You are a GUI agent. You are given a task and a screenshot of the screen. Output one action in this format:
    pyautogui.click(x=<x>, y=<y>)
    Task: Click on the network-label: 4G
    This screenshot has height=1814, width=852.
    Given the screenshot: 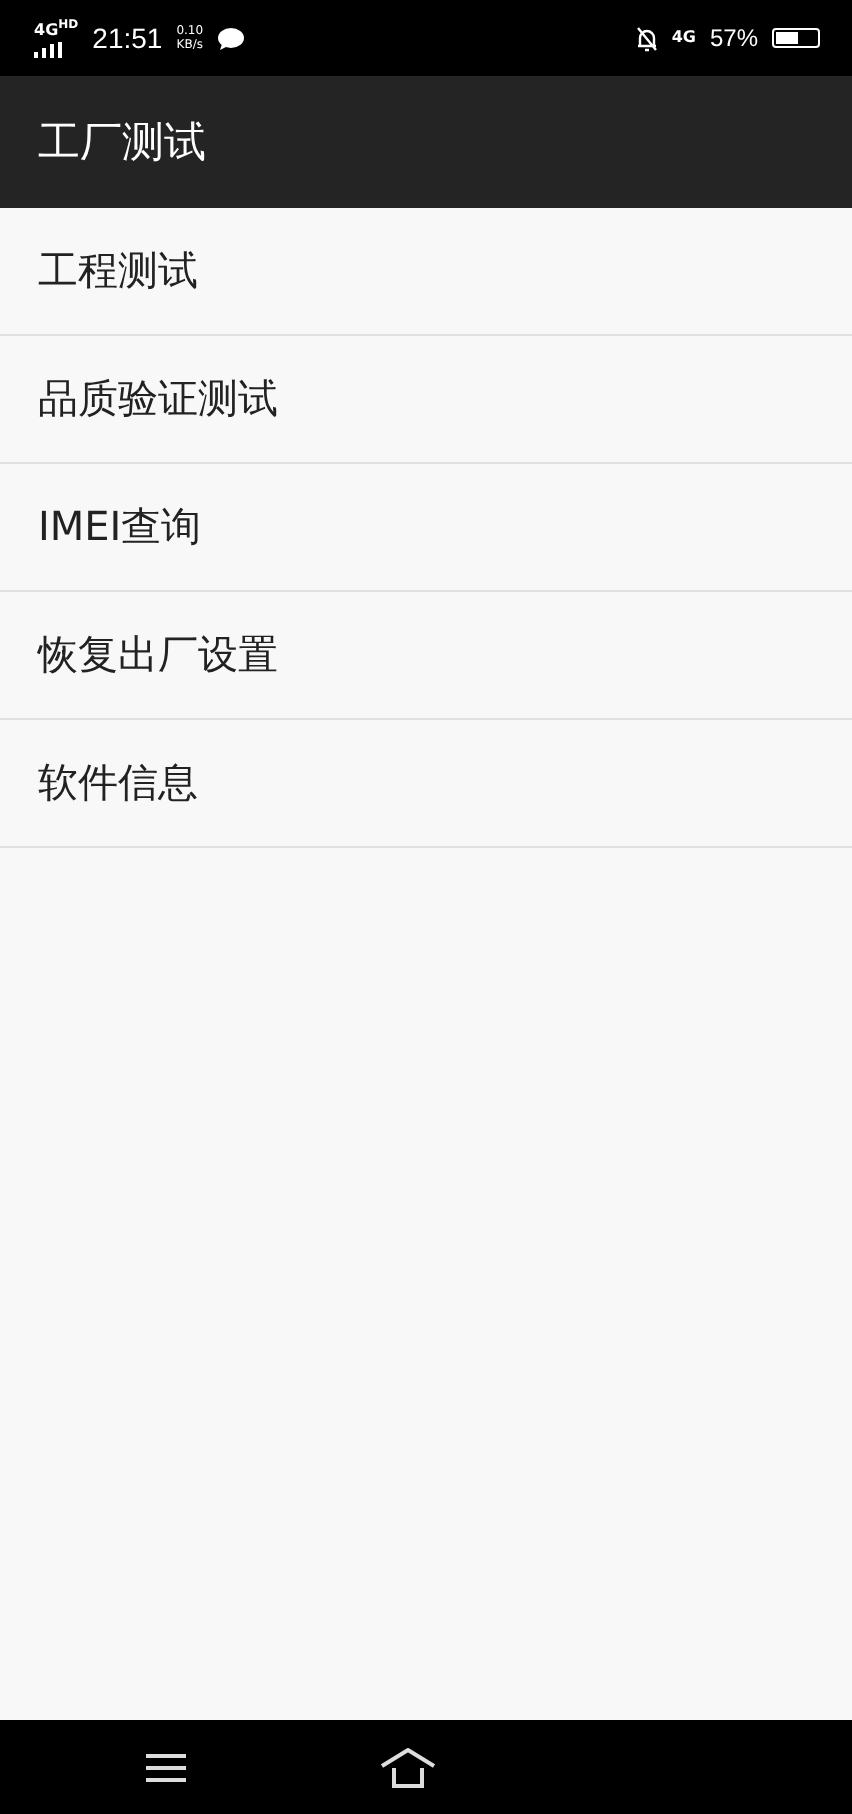 What is the action you would take?
    pyautogui.click(x=683, y=38)
    